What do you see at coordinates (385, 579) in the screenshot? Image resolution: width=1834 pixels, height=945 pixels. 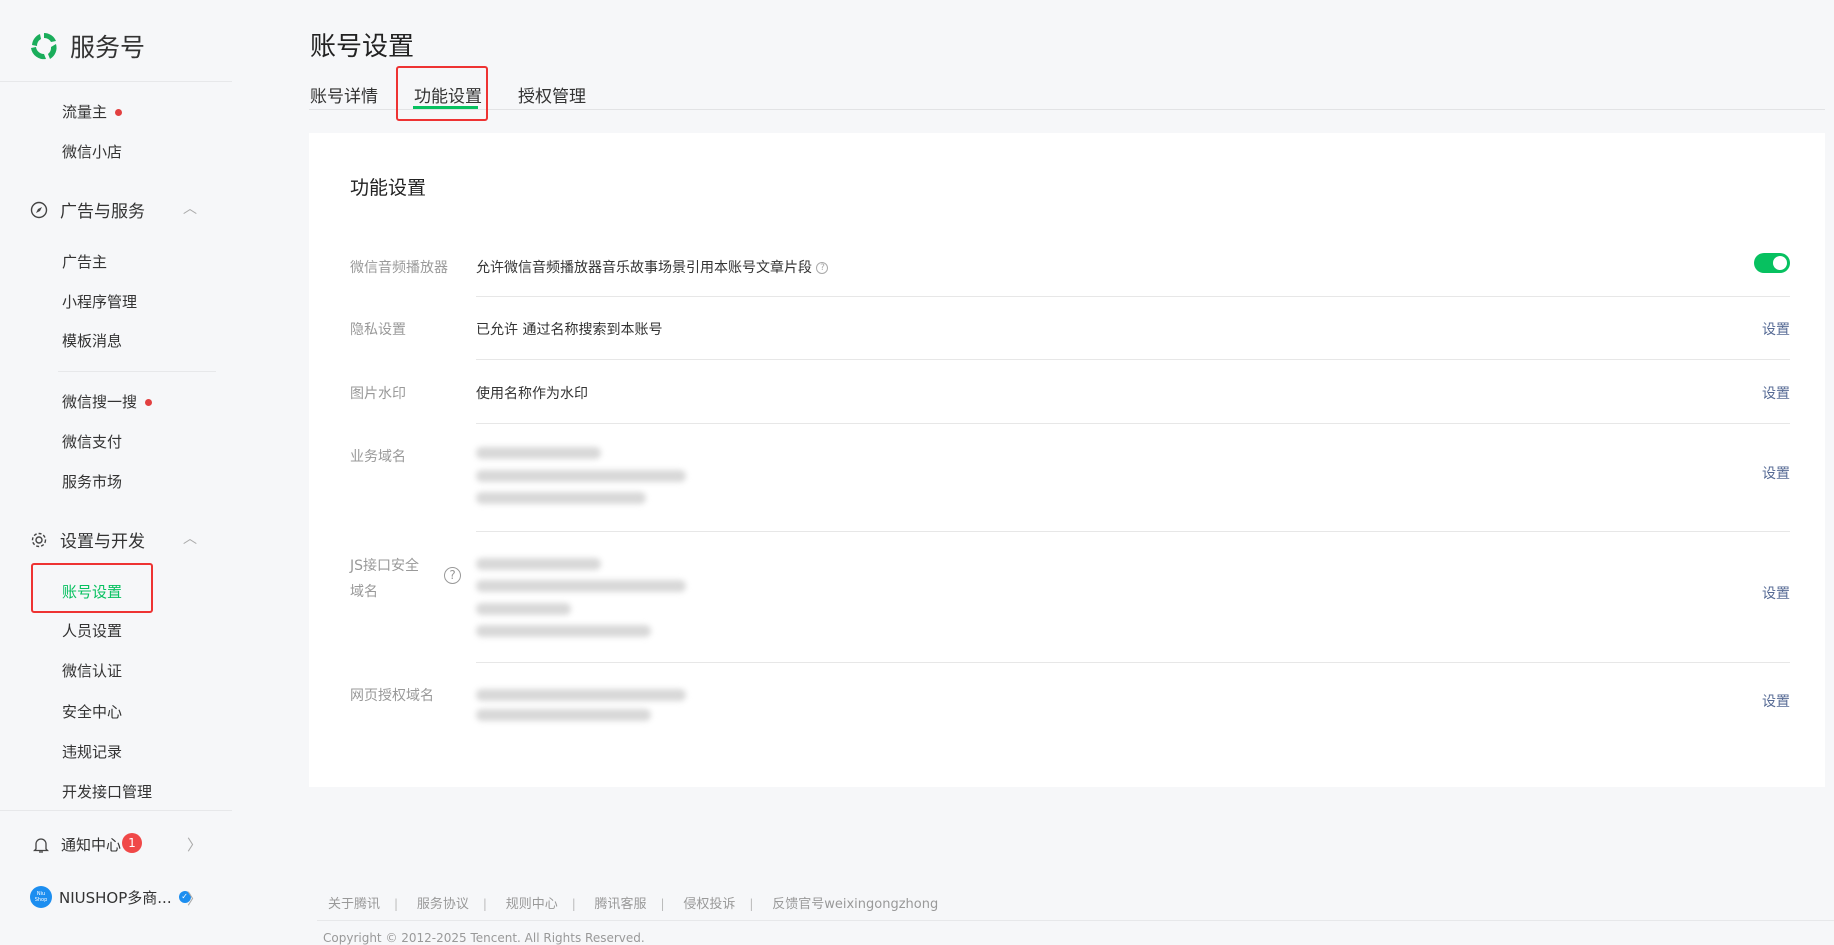 I see `row-label: JS接口安全域名` at bounding box center [385, 579].